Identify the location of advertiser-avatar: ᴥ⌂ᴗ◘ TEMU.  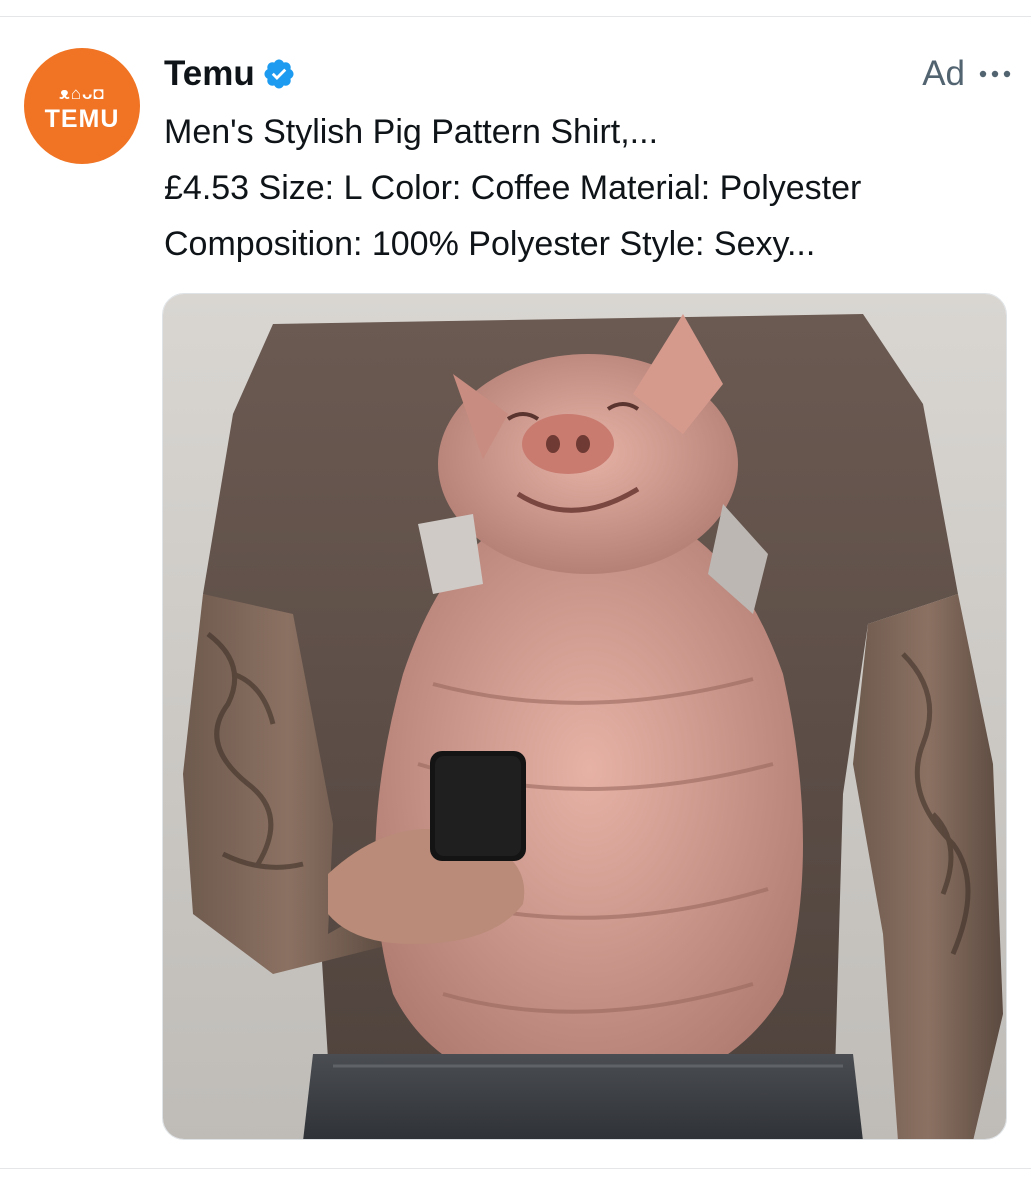
(82, 106).